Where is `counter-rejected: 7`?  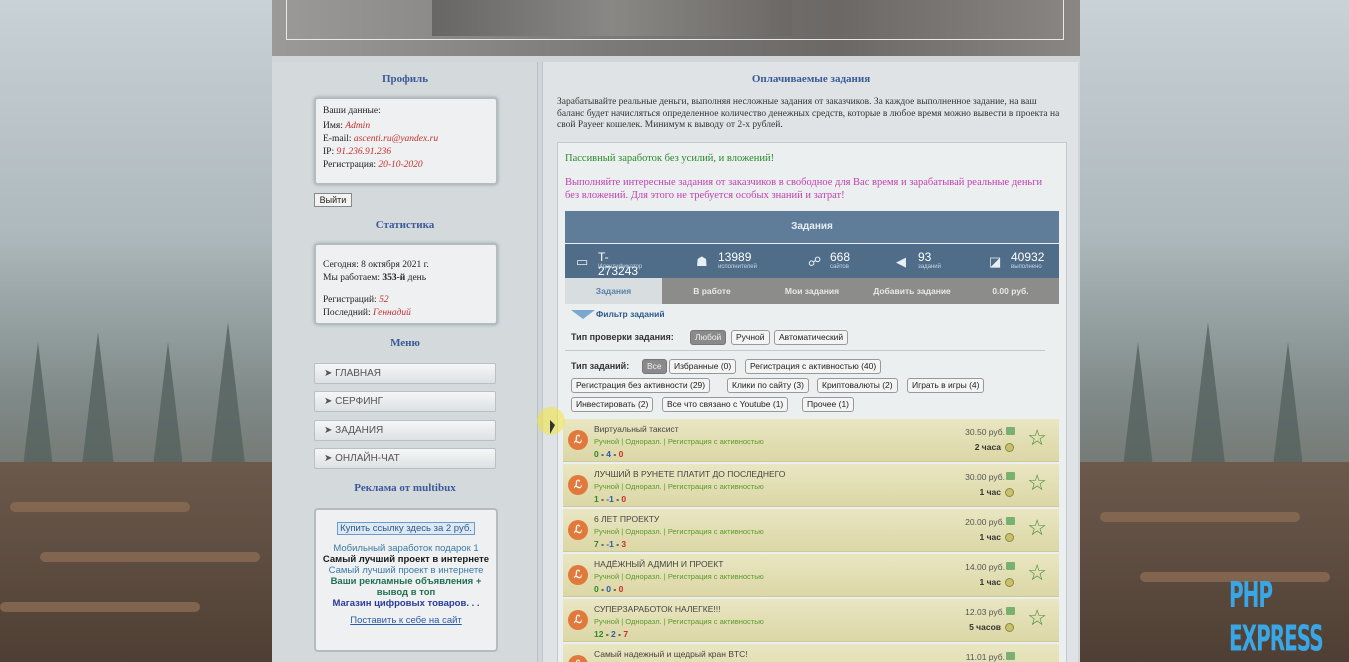 counter-rejected: 7 is located at coordinates (626, 634).